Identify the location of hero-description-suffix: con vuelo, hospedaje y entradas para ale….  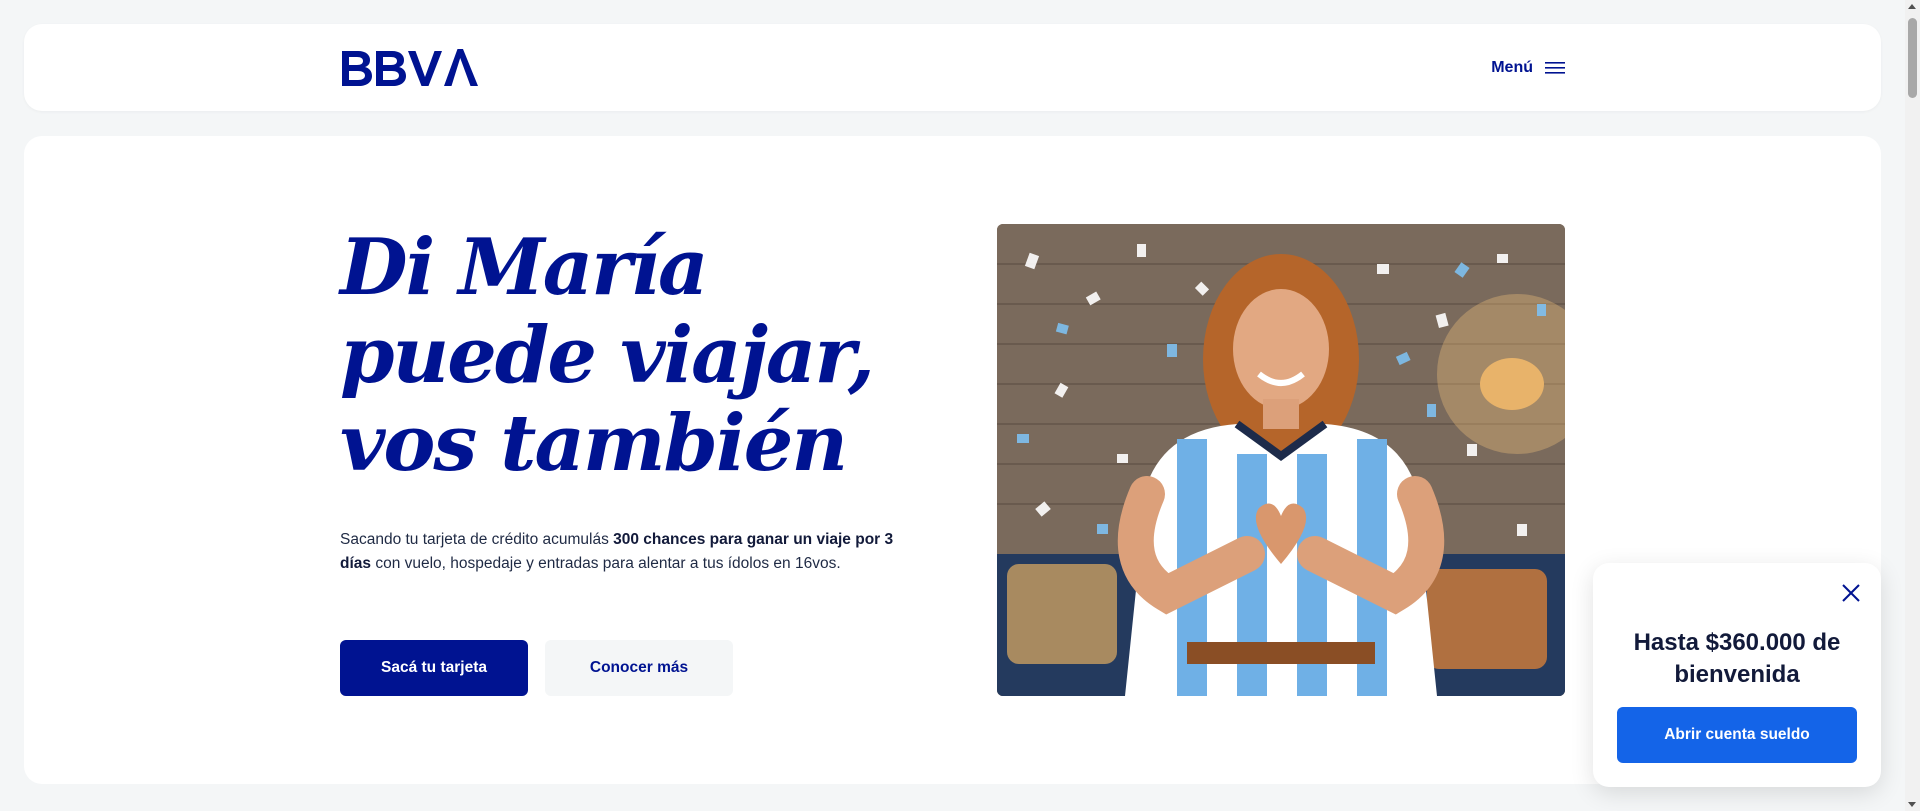
(606, 563).